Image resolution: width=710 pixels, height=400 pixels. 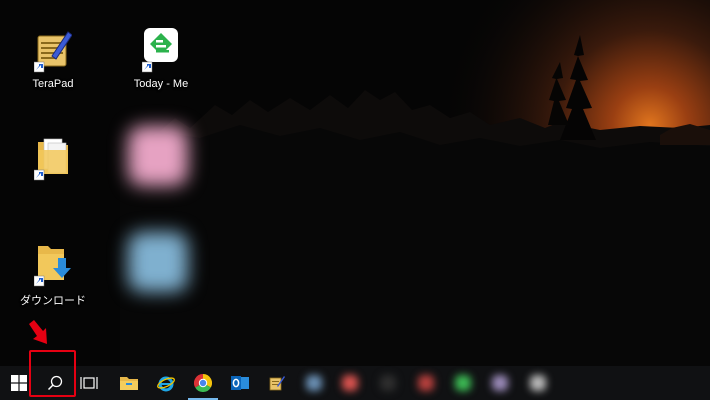 I want to click on terapad-taskbar-button, so click(x=277, y=383).